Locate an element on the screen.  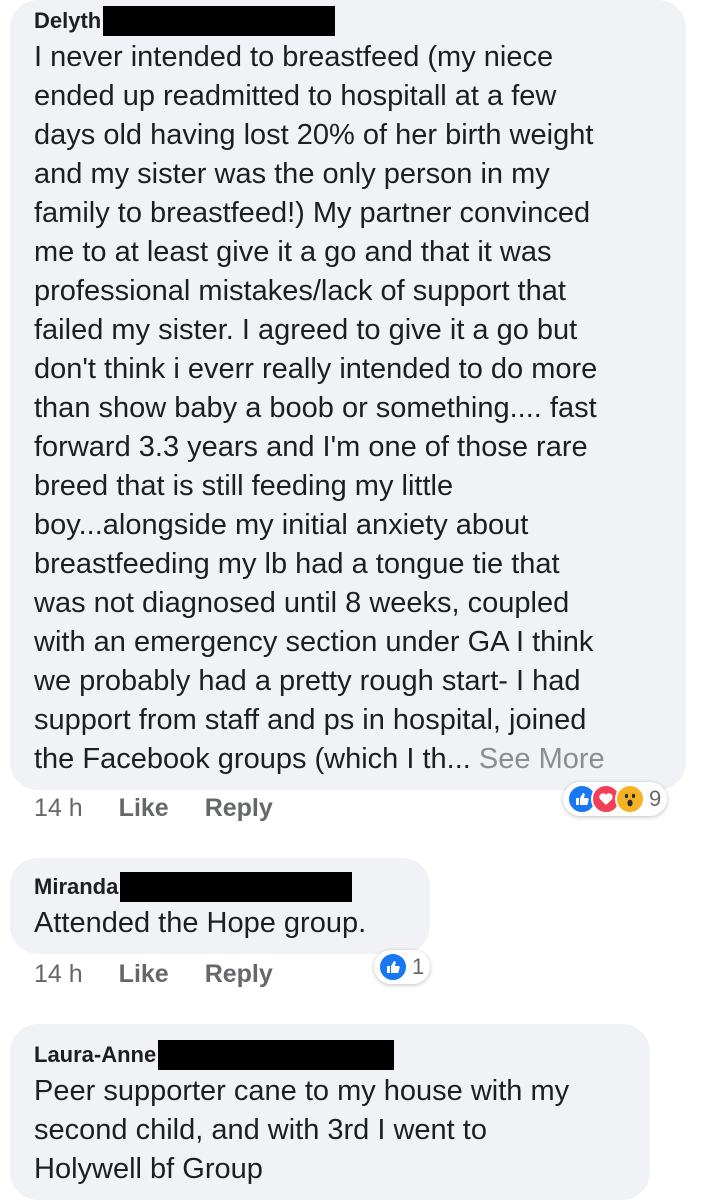
comment-header: Laura-Anne is located at coordinates (330, 1055).